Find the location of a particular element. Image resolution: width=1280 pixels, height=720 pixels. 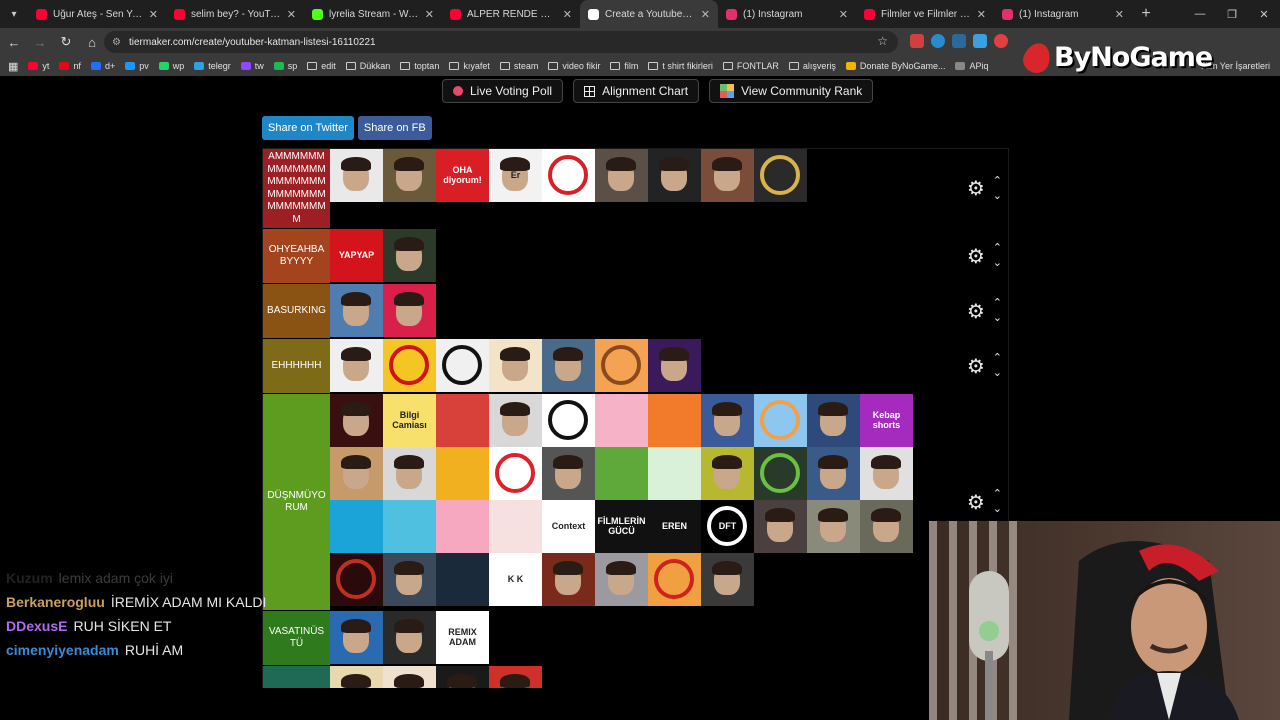

youtuber-tile: Er is located at coordinates (515, 175).